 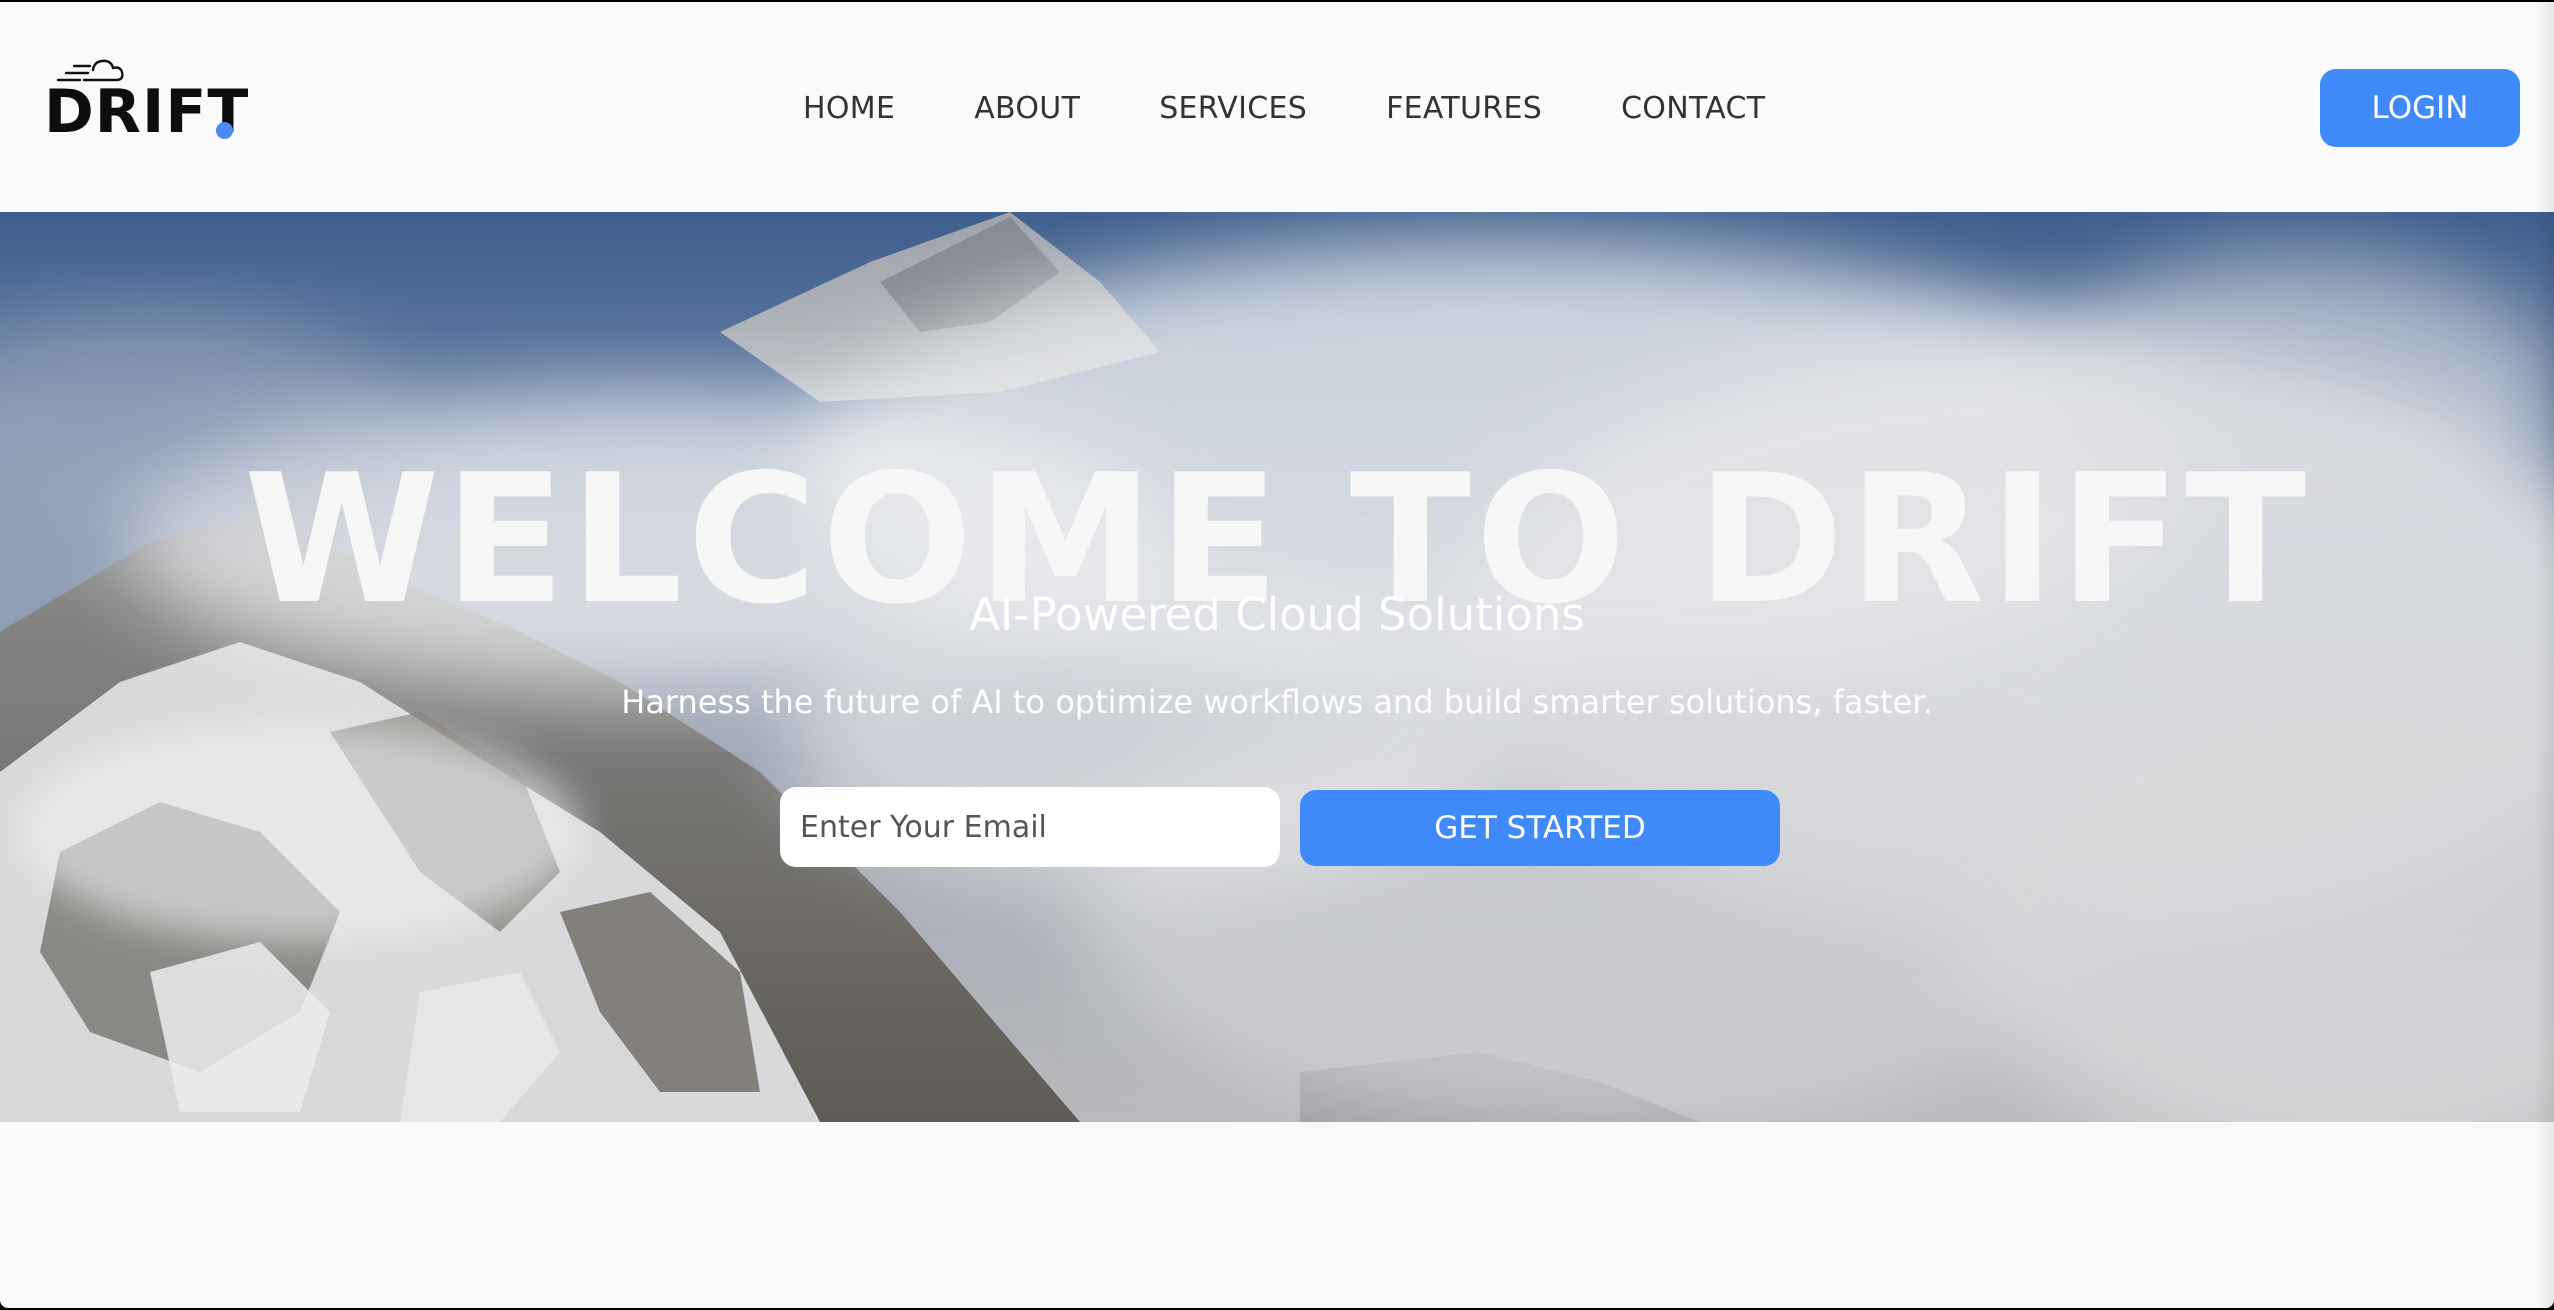 What do you see at coordinates (1693, 108) in the screenshot?
I see `nav-link-contact: CONTACT` at bounding box center [1693, 108].